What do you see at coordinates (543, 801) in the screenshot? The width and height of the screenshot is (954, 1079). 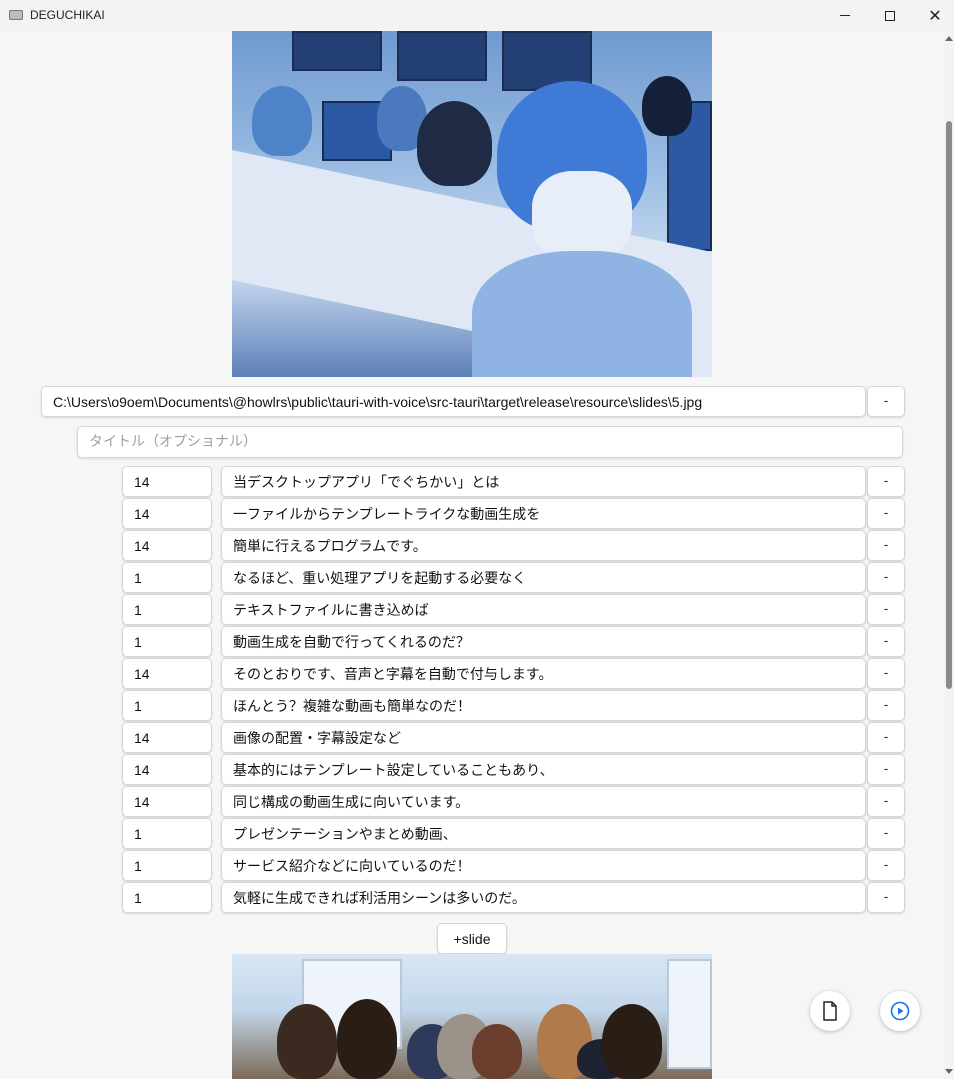 I see `line-text-field: 同じ構成の動画生成に向いています。` at bounding box center [543, 801].